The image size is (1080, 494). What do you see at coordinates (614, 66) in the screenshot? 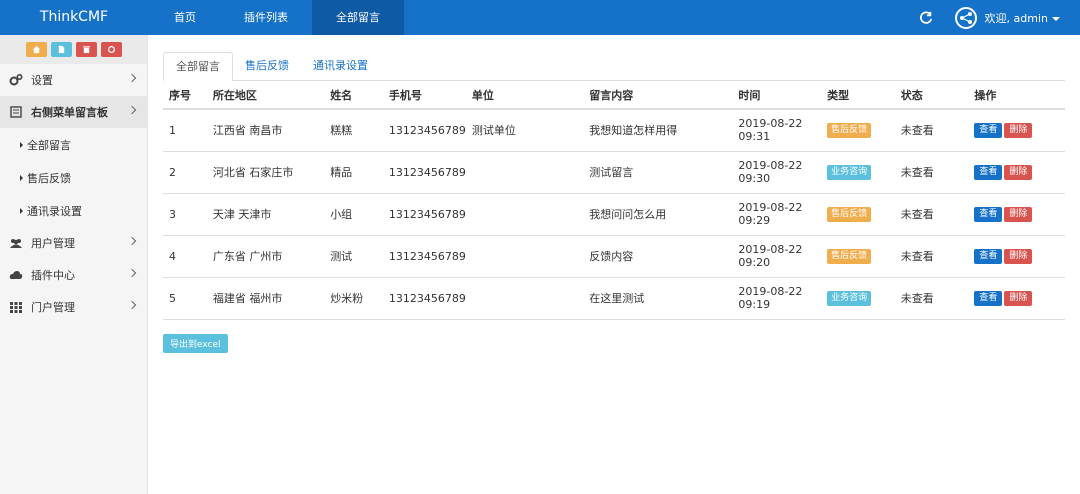
I see `tab-bar: 全部留言 售后反馈 通讯录设置` at bounding box center [614, 66].